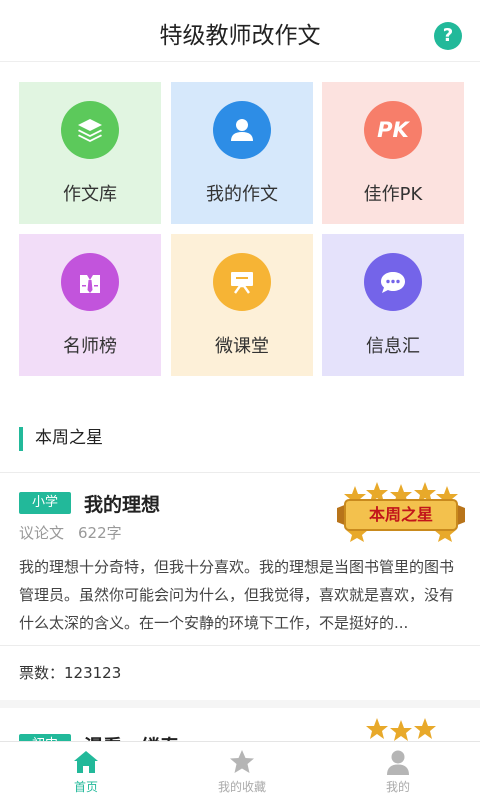 The height and width of the screenshot is (800, 480). Describe the element at coordinates (393, 346) in the screenshot. I see `tile-label: 信息汇` at that location.